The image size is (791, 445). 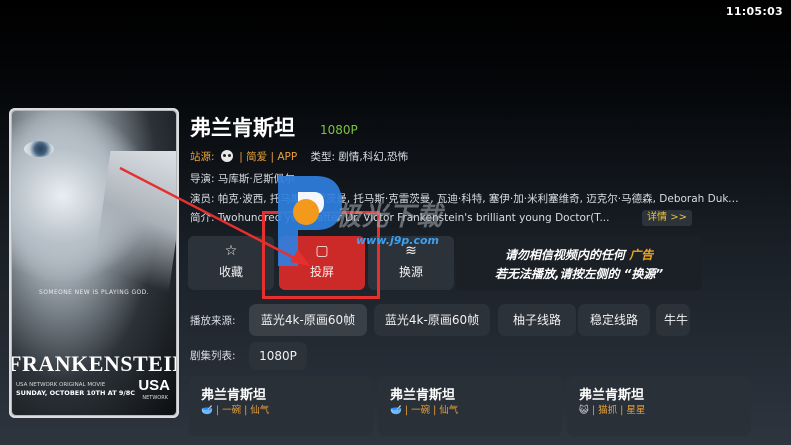 What do you see at coordinates (643, 274) in the screenshot?
I see `notice-highlight-source: “换源”` at bounding box center [643, 274].